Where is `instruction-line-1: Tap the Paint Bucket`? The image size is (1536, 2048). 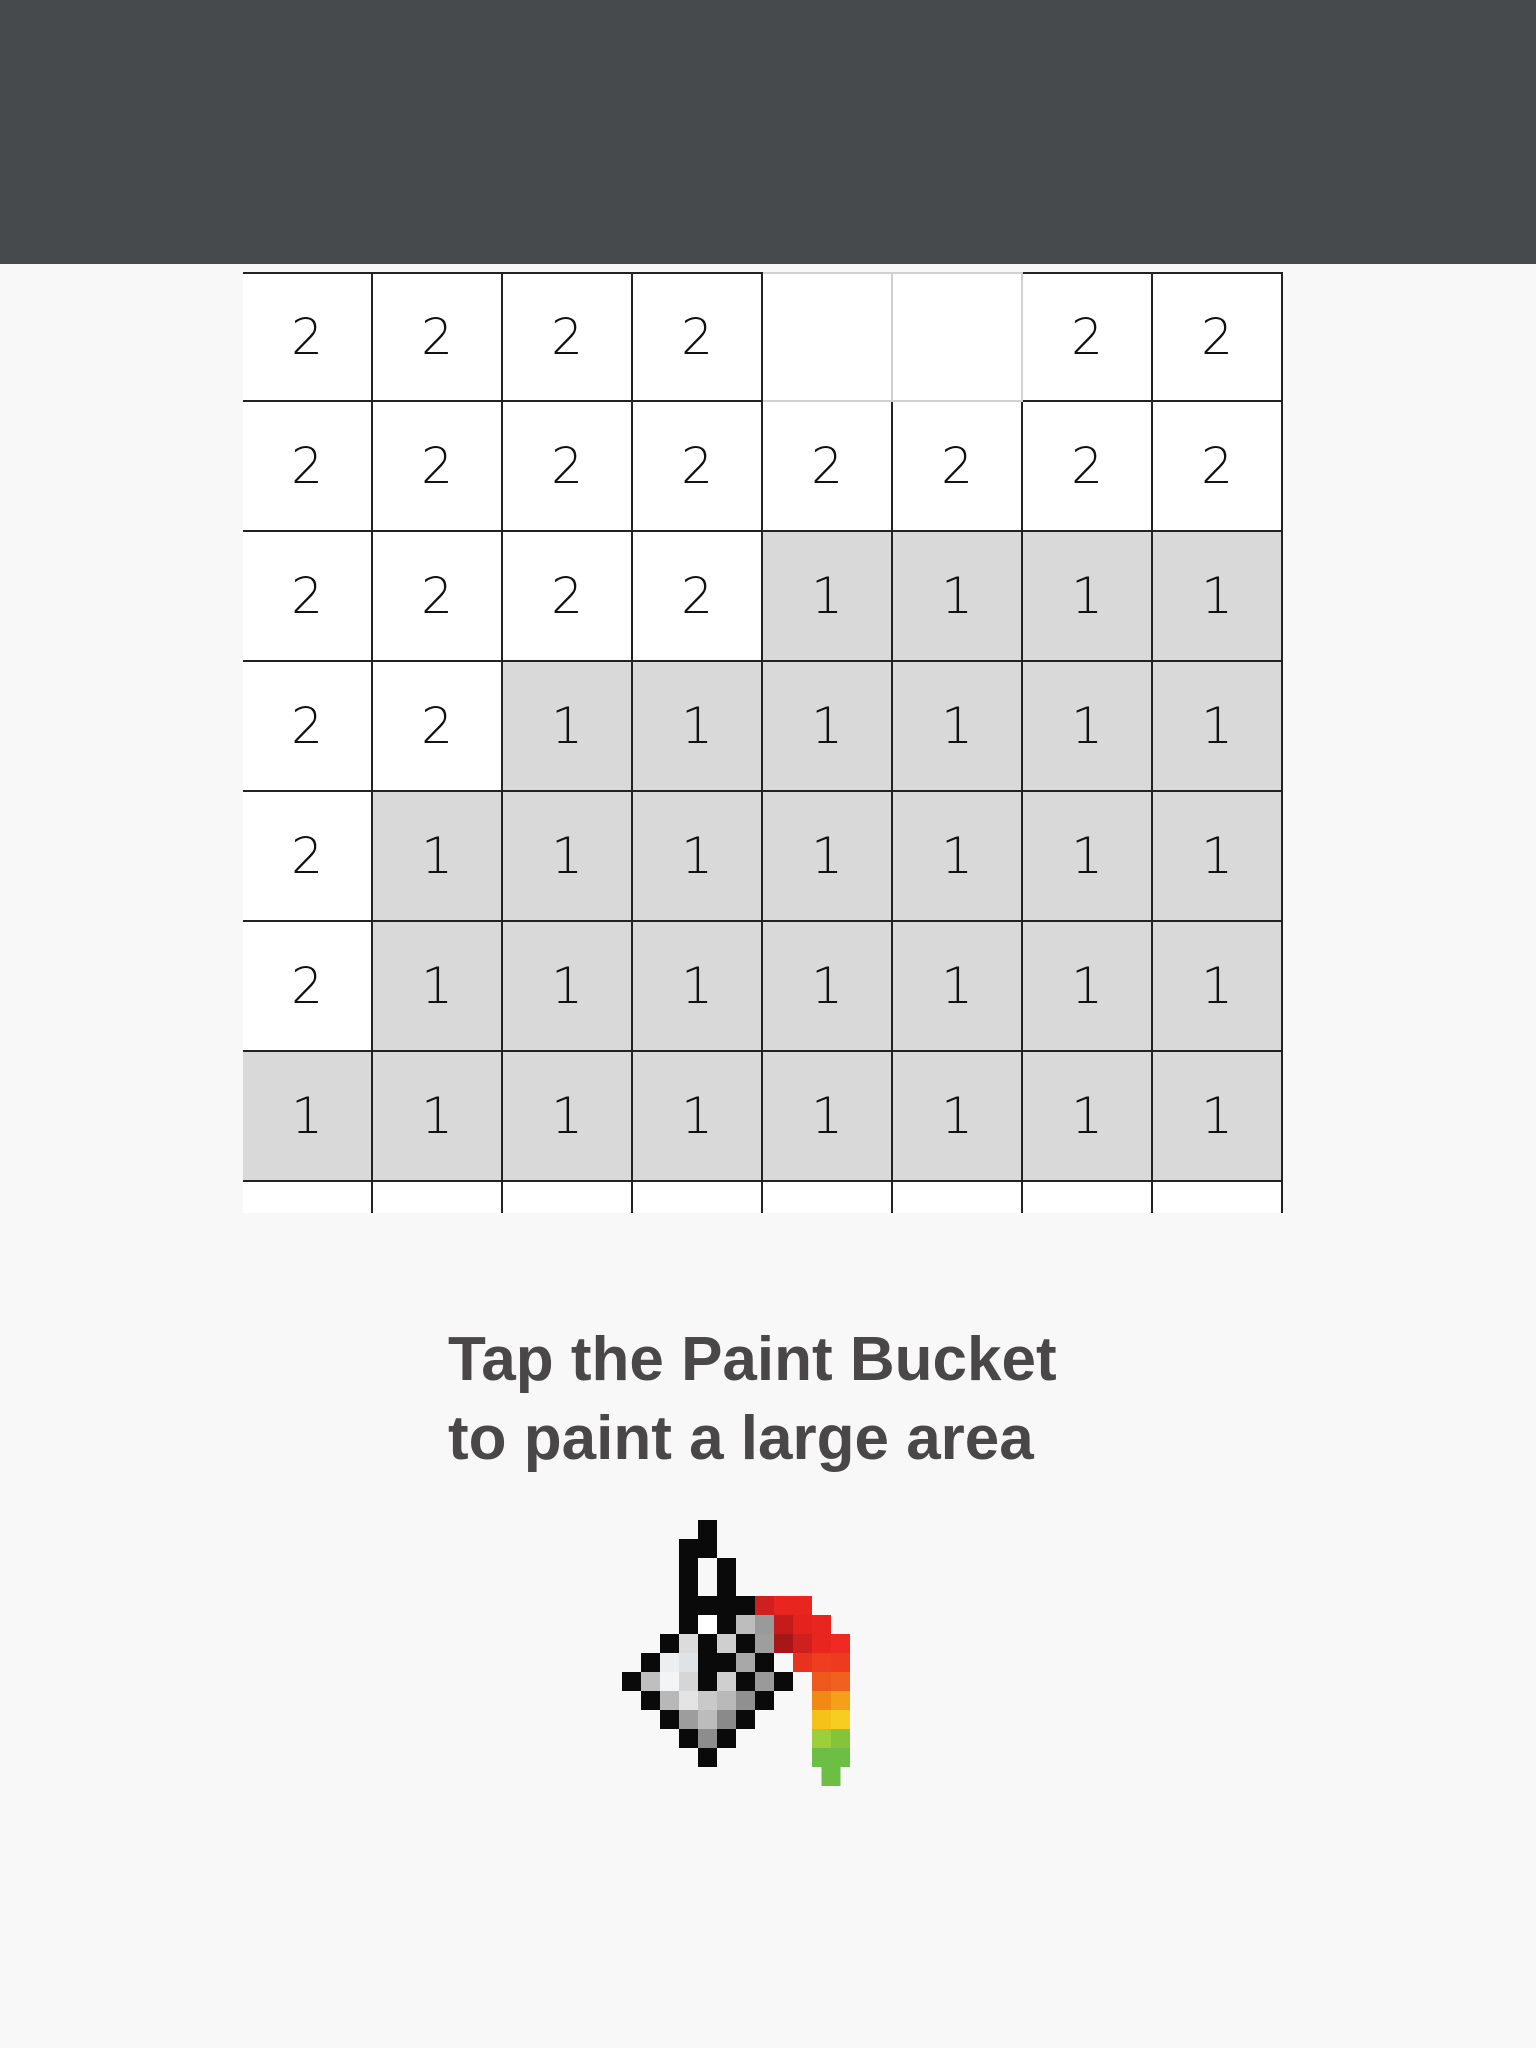
instruction-line-1: Tap the Paint Bucket is located at coordinates (752, 1359).